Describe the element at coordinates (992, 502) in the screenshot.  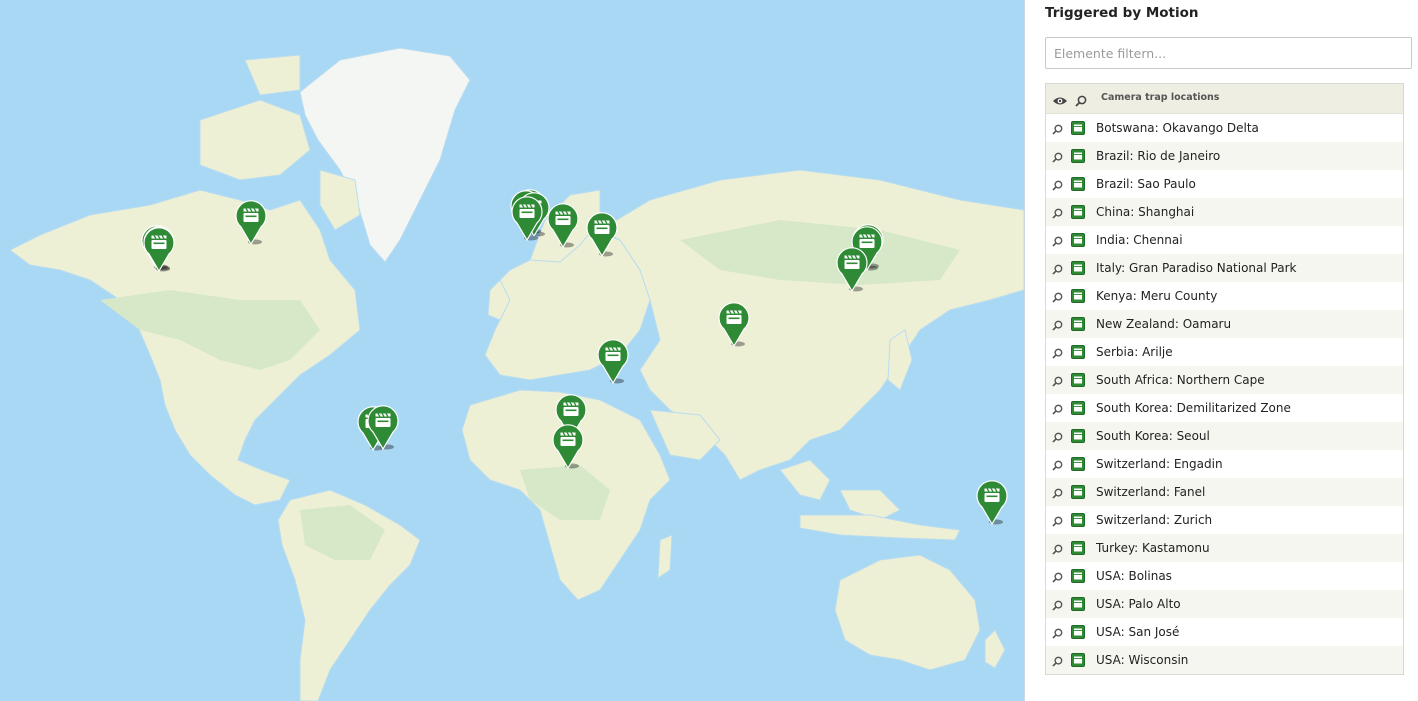
I see `marker-new-zealand-oamaru` at that location.